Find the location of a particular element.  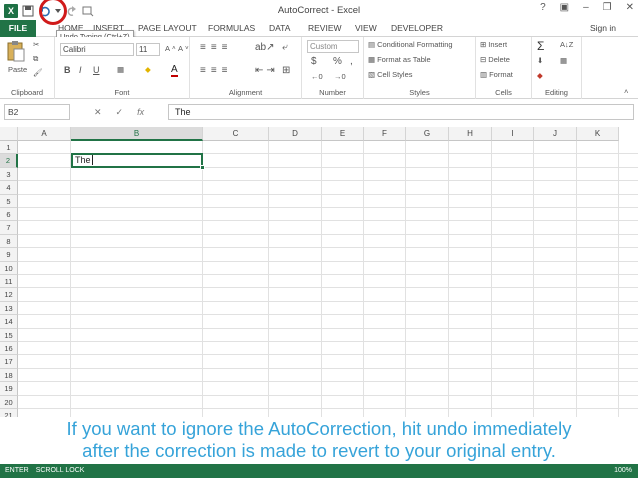

restore-button: ❐ is located at coordinates (607, 7).